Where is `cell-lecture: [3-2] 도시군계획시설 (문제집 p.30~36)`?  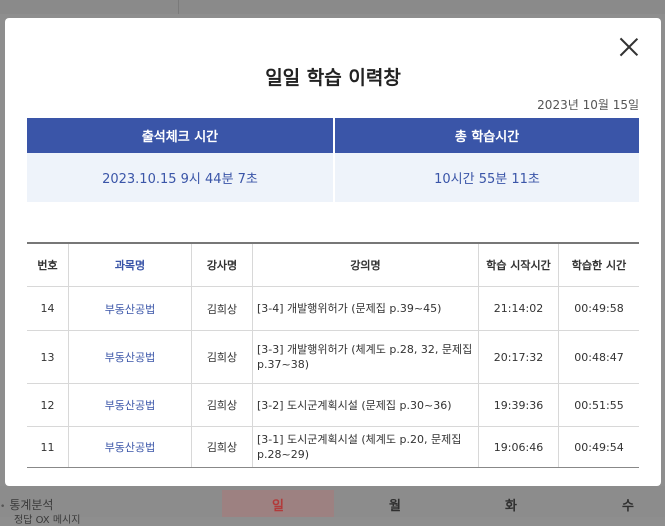
cell-lecture: [3-2] 도시군계획시설 (문제집 p.30~36) is located at coordinates (366, 405).